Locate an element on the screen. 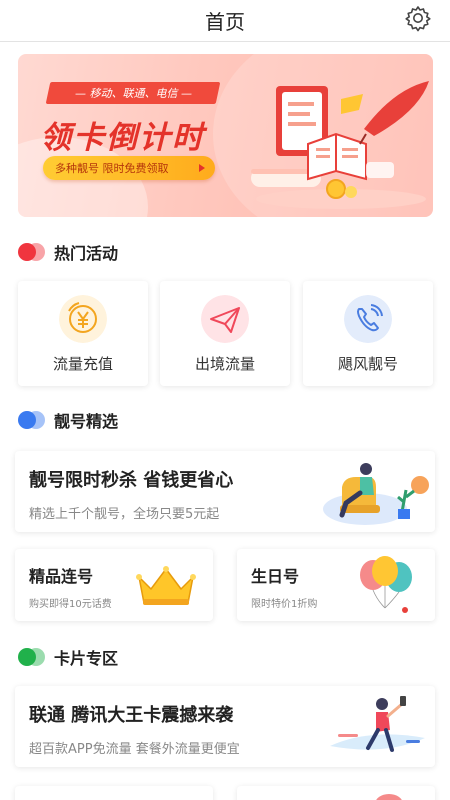 Image resolution: width=450 pixels, height=800 pixels. banner-claim-button: 多种靓号 限时免费领取 is located at coordinates (129, 168).